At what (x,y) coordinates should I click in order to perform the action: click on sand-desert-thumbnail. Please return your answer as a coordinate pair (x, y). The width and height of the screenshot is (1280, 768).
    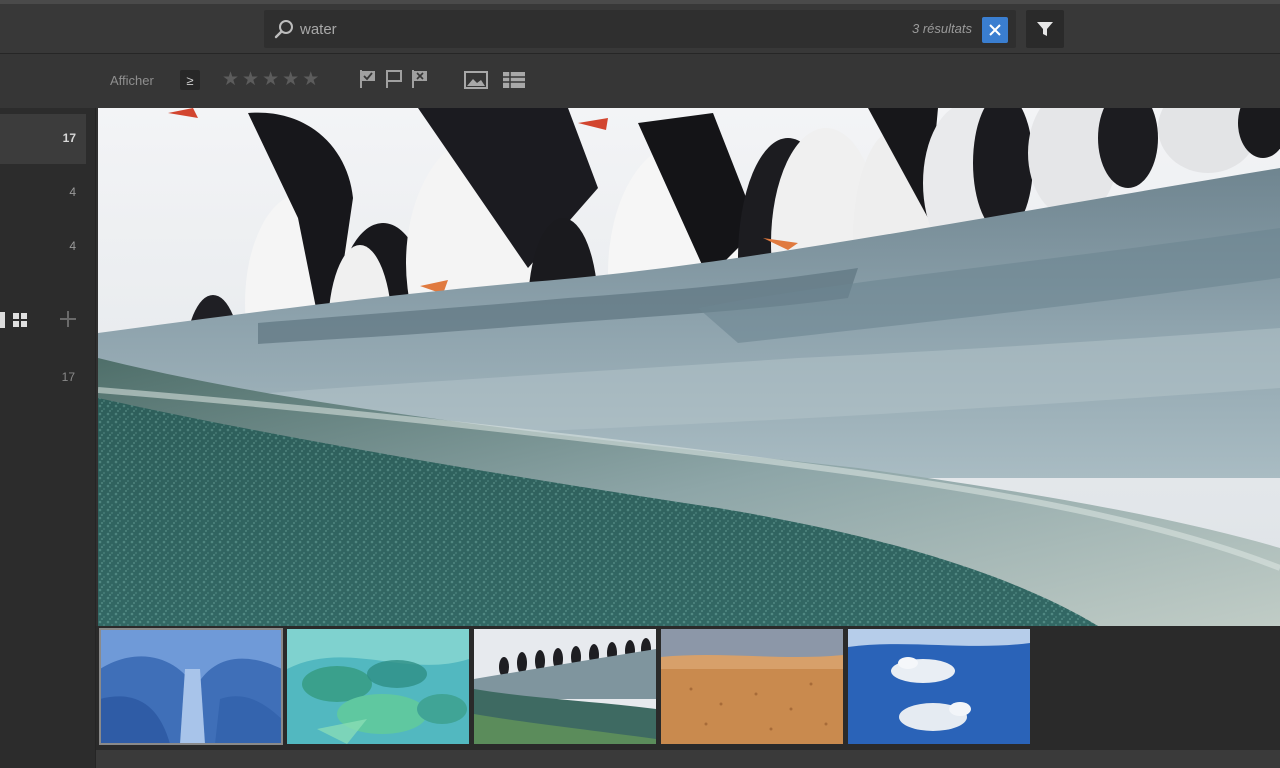
    Looking at the image, I should click on (752, 686).